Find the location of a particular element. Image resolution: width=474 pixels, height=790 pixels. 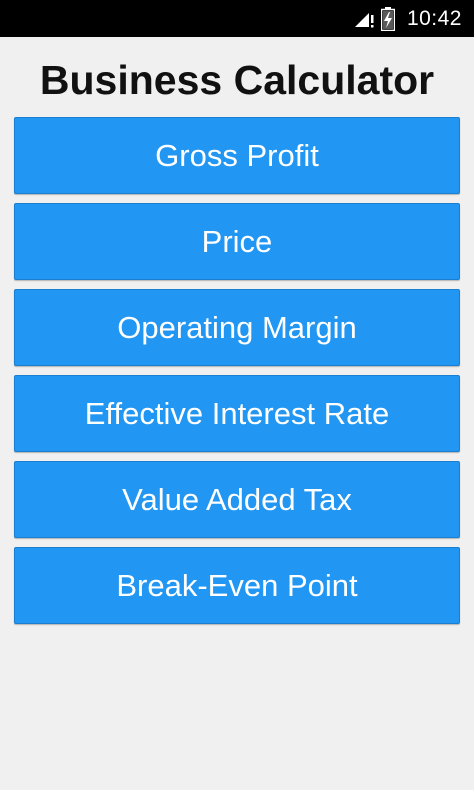

status-icons: 10:42 is located at coordinates (407, 18).